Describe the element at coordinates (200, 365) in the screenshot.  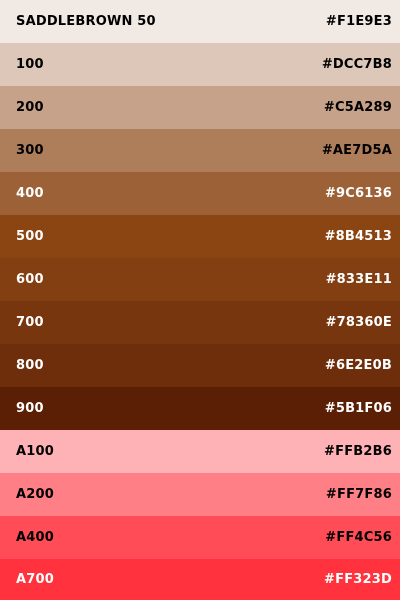
I see `swatch-800: 800 #6E2E0B` at that location.